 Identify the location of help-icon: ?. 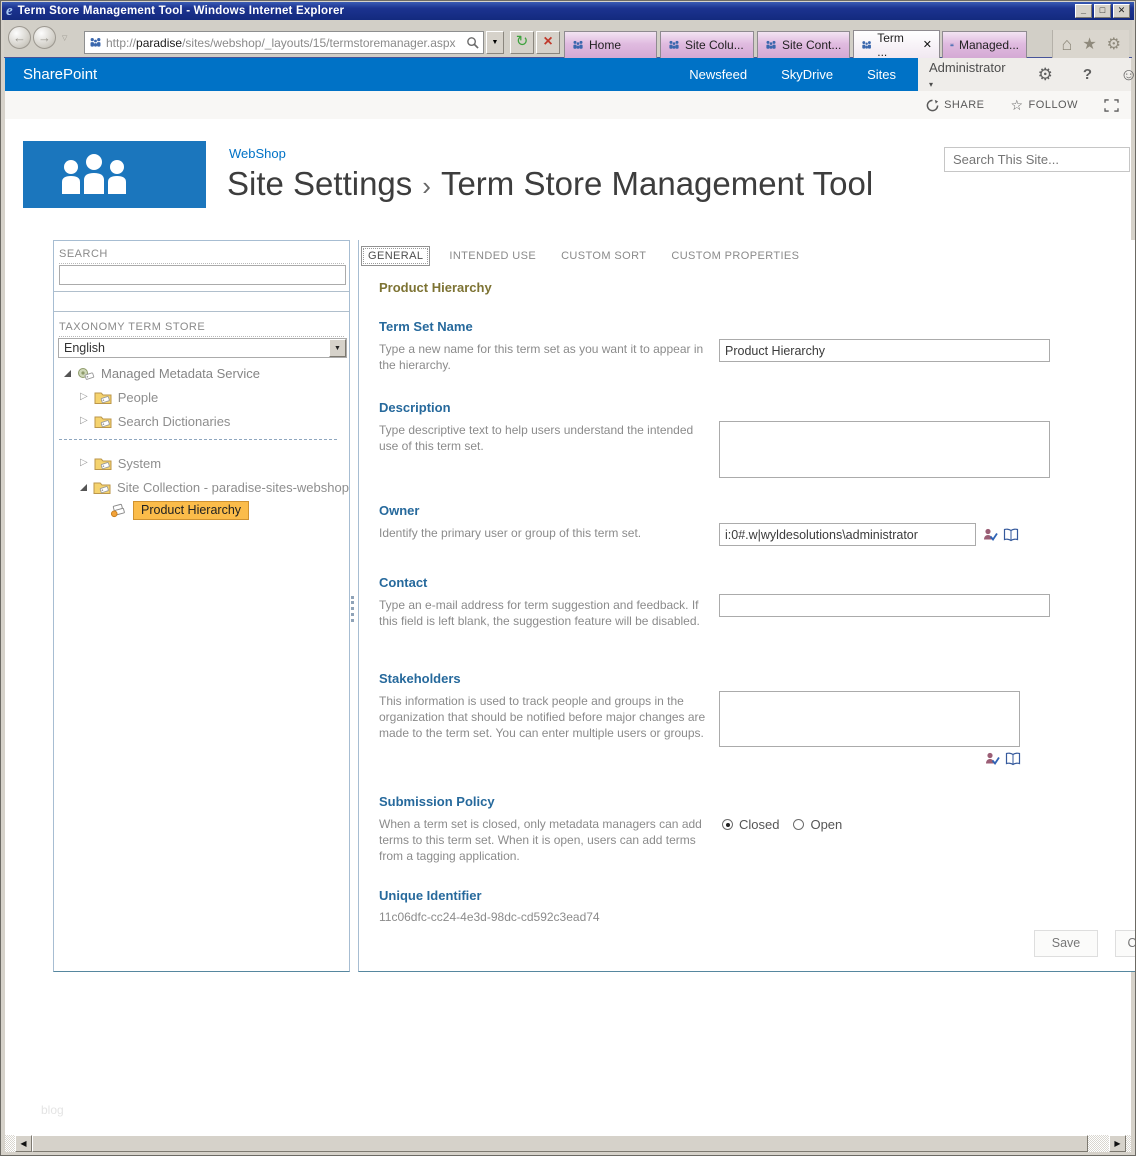
(1087, 74).